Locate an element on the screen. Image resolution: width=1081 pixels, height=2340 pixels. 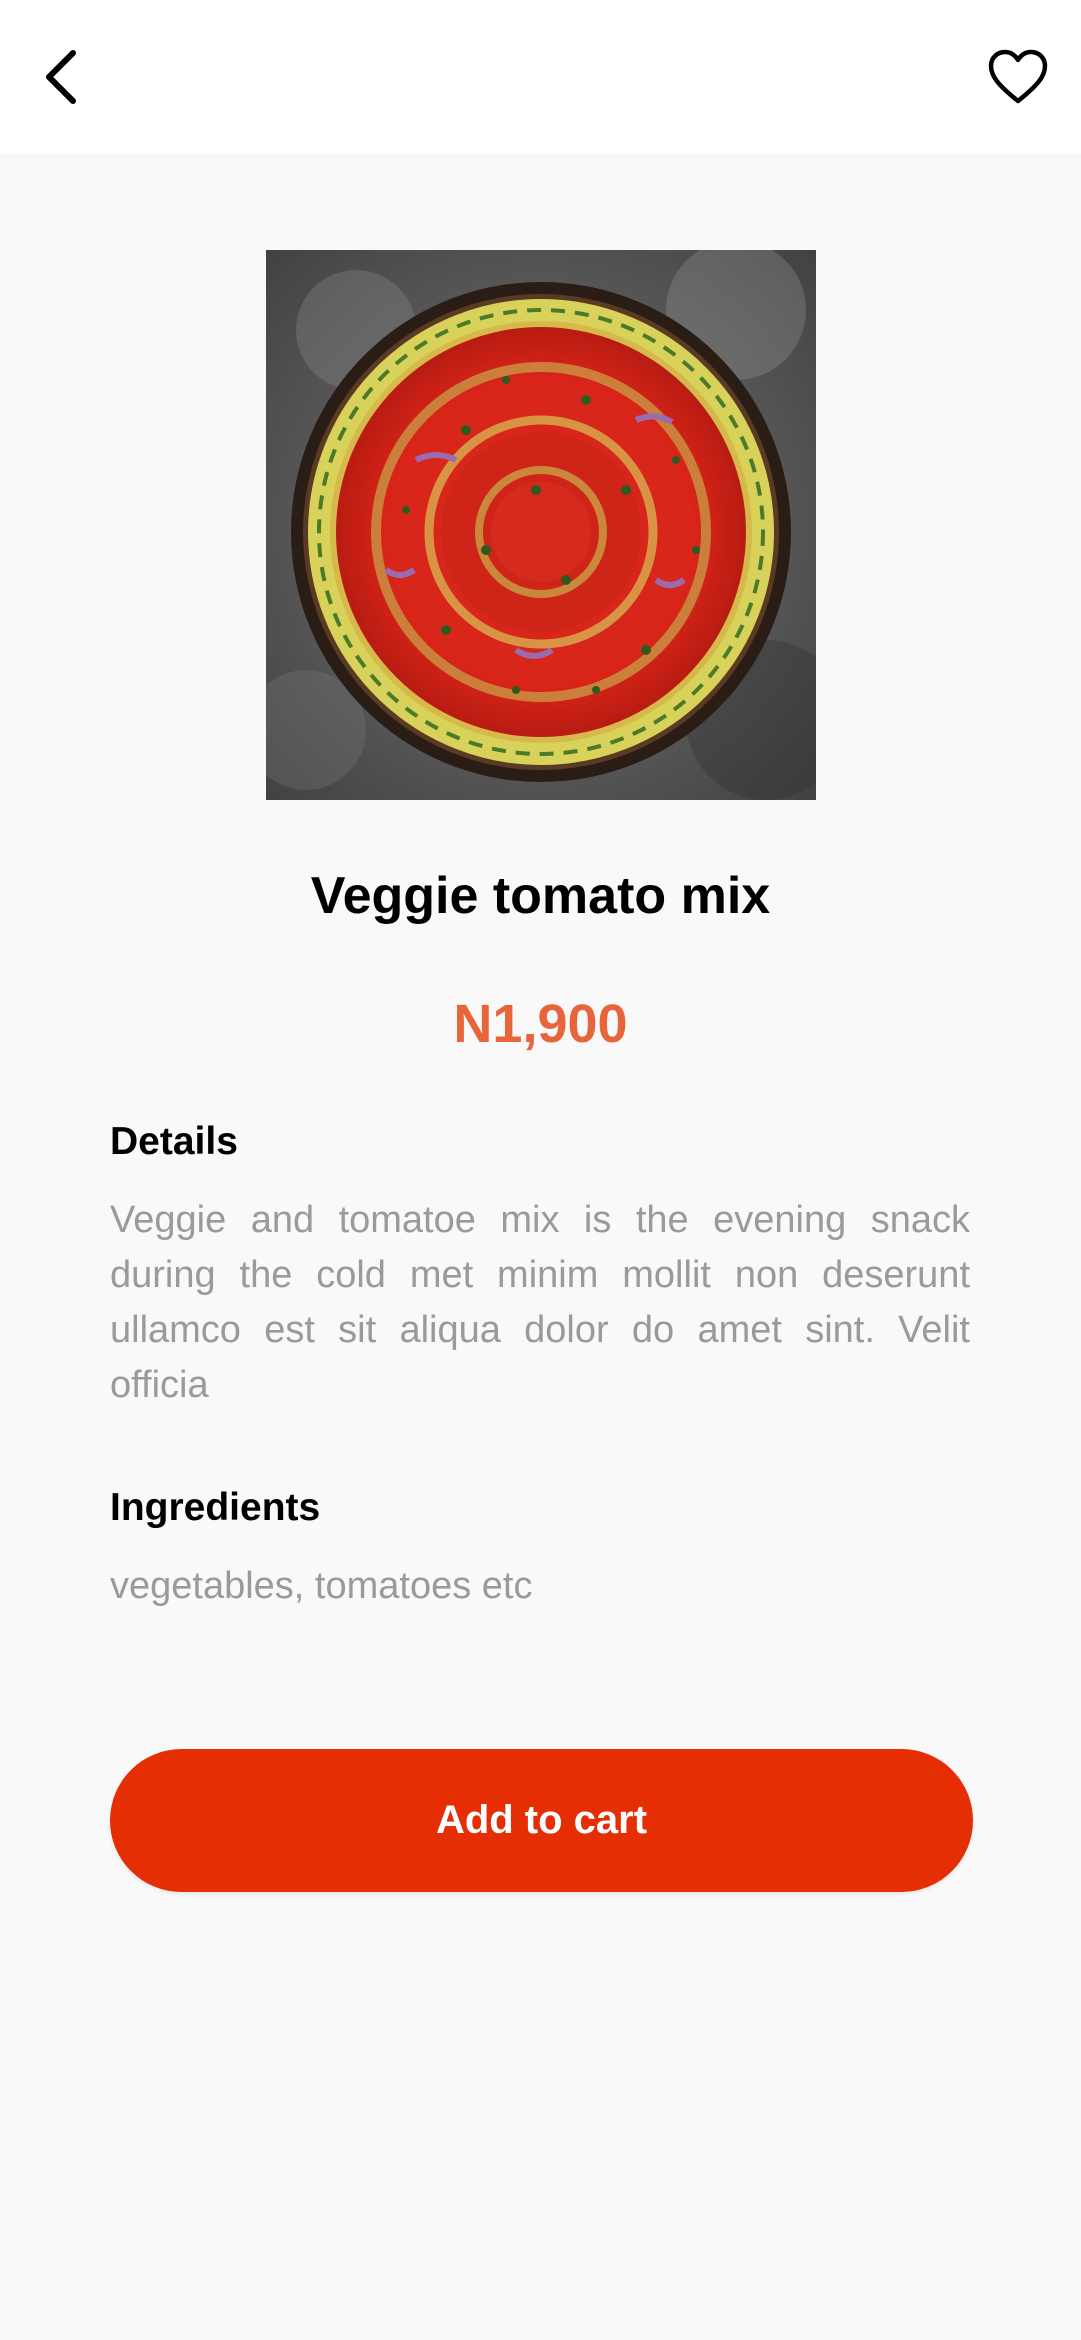
food-photo is located at coordinates (541, 525).